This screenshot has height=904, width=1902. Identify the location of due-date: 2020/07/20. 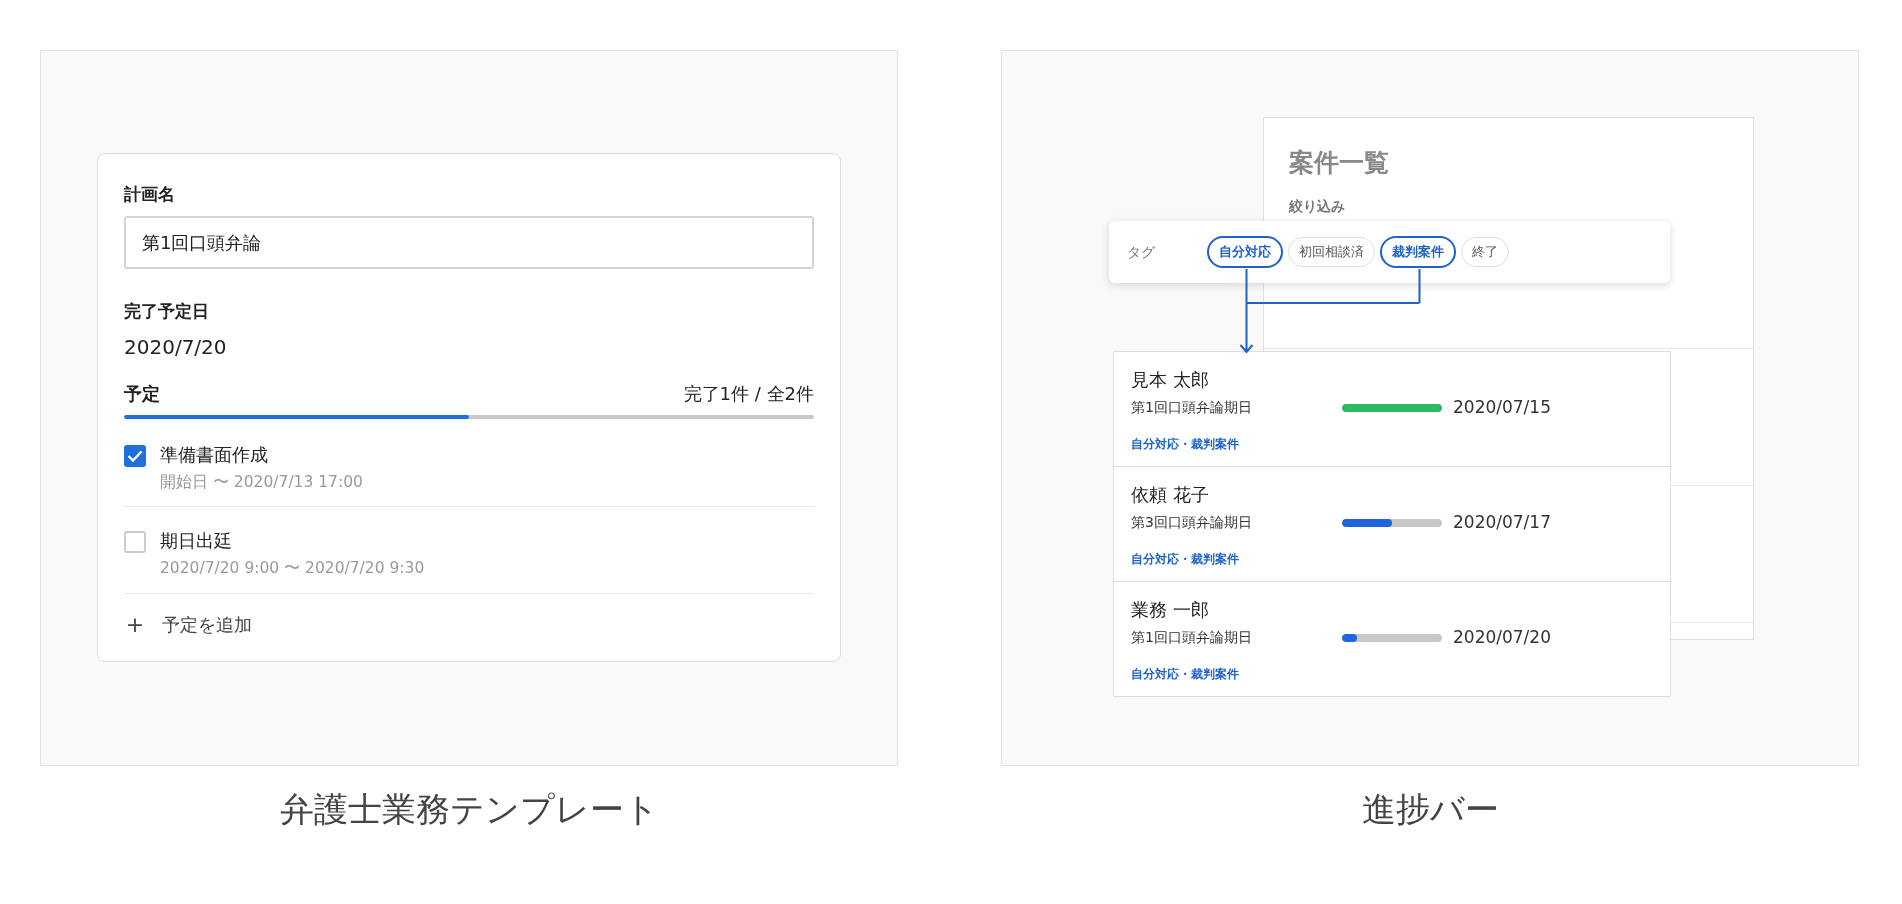
(1502, 637).